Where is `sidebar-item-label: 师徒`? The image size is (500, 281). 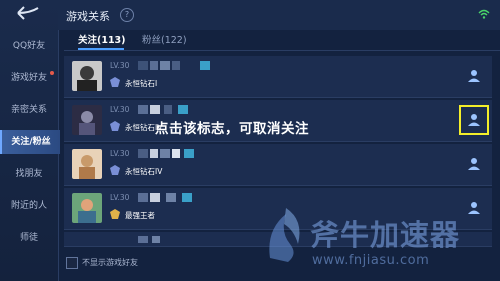
sidebar-item-label: 师徒 is located at coordinates (28, 238).